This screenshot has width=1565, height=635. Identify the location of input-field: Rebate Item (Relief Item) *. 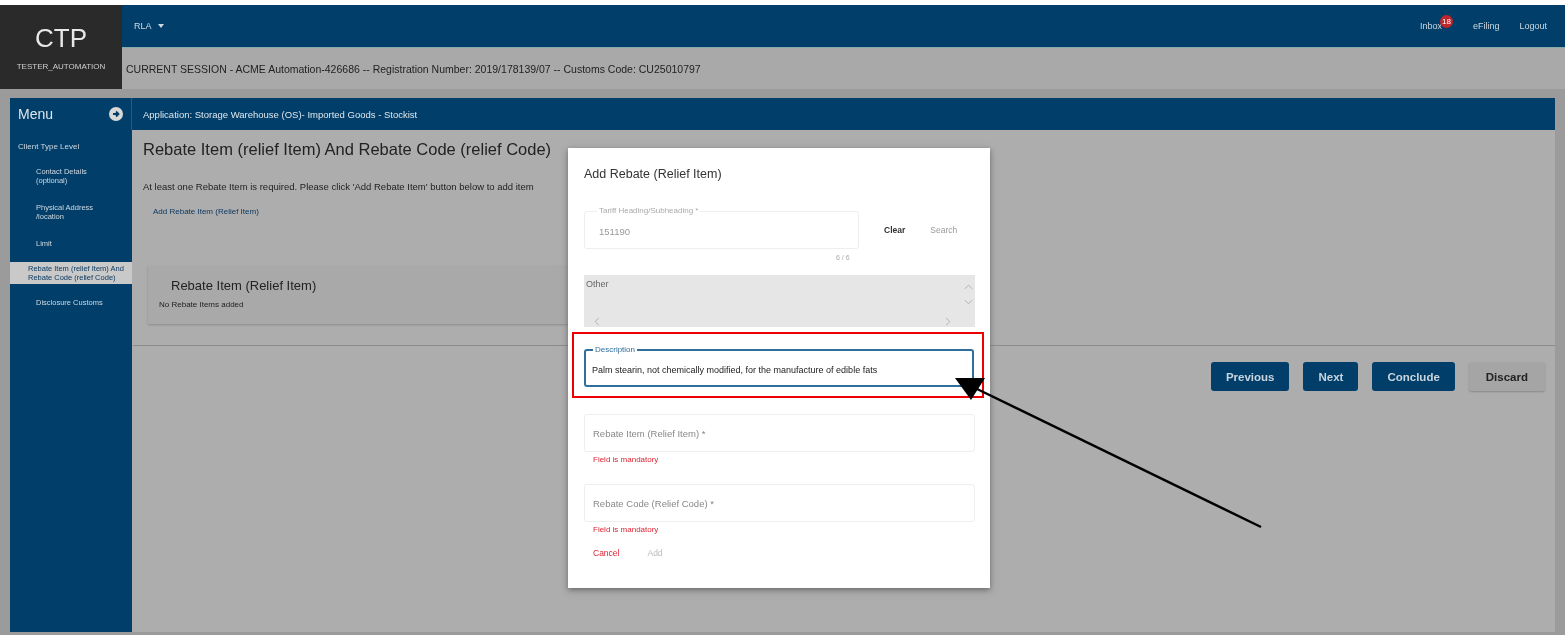
(779, 433).